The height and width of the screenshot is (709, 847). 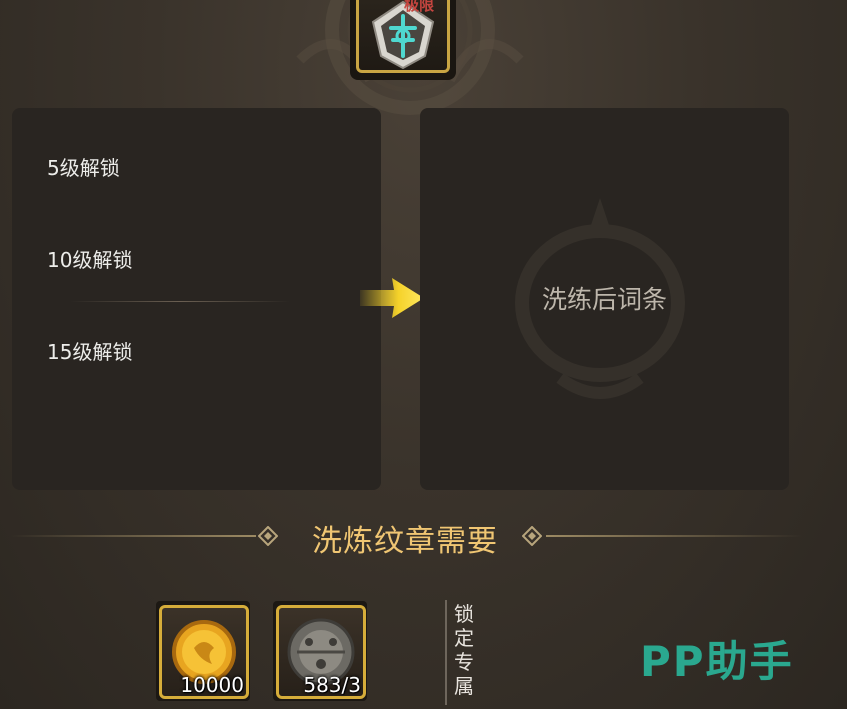 What do you see at coordinates (320, 651) in the screenshot?
I see `cost-item-material: 583/3` at bounding box center [320, 651].